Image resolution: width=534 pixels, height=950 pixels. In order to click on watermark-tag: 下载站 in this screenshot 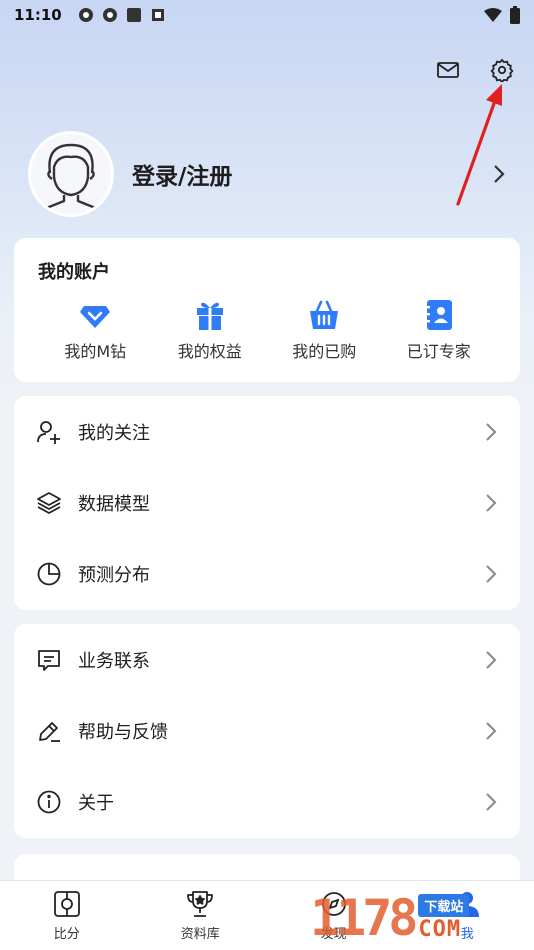, I will do `click(444, 905)`.